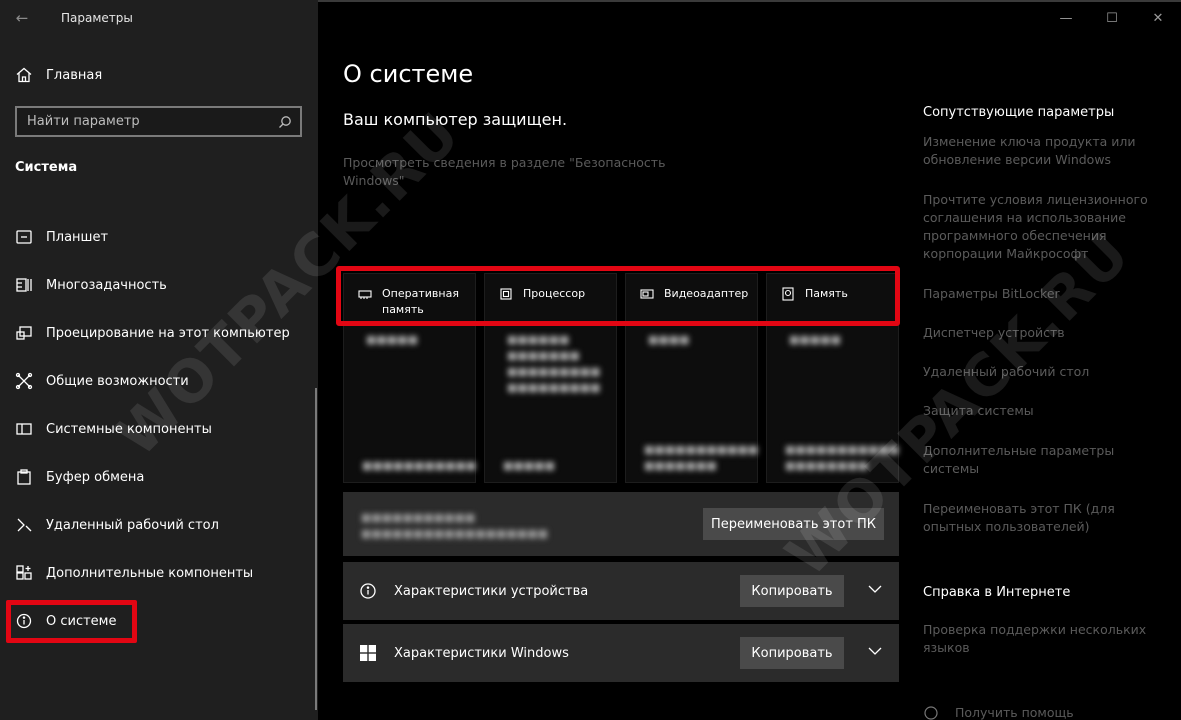  What do you see at coordinates (24, 525) in the screenshot?
I see `remote-desktop-icon` at bounding box center [24, 525].